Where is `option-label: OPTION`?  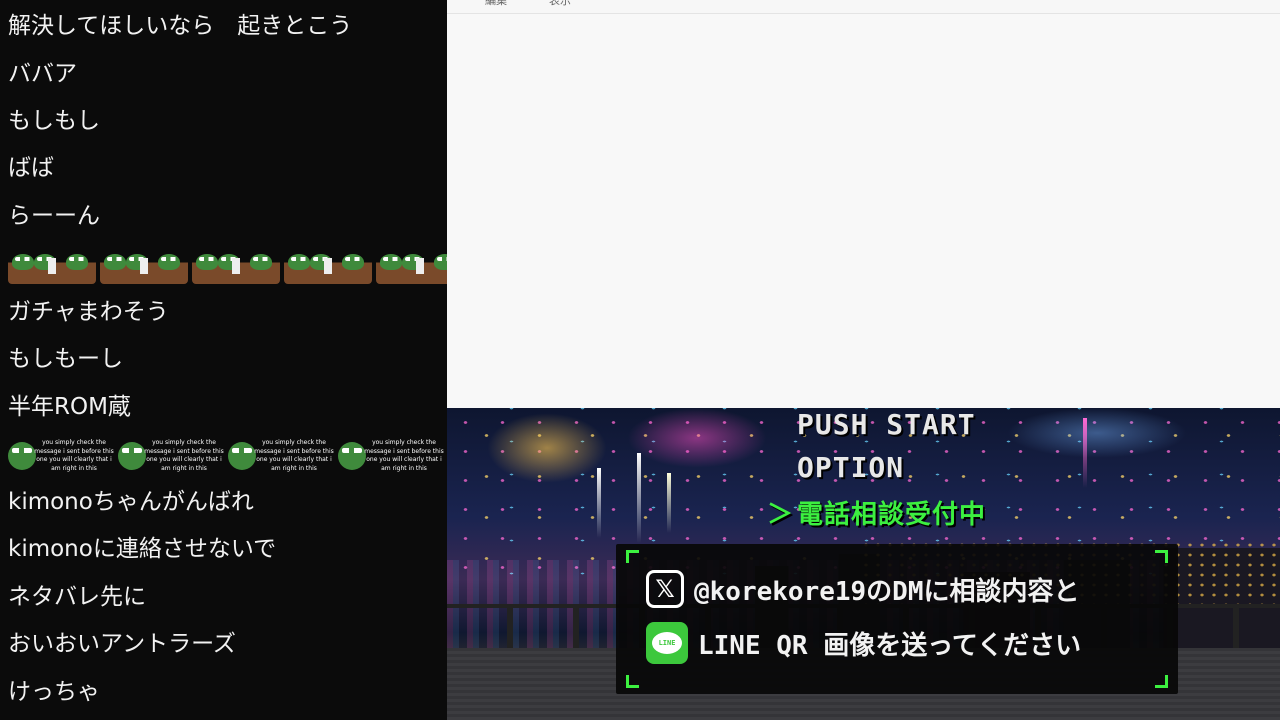 option-label: OPTION is located at coordinates (851, 467).